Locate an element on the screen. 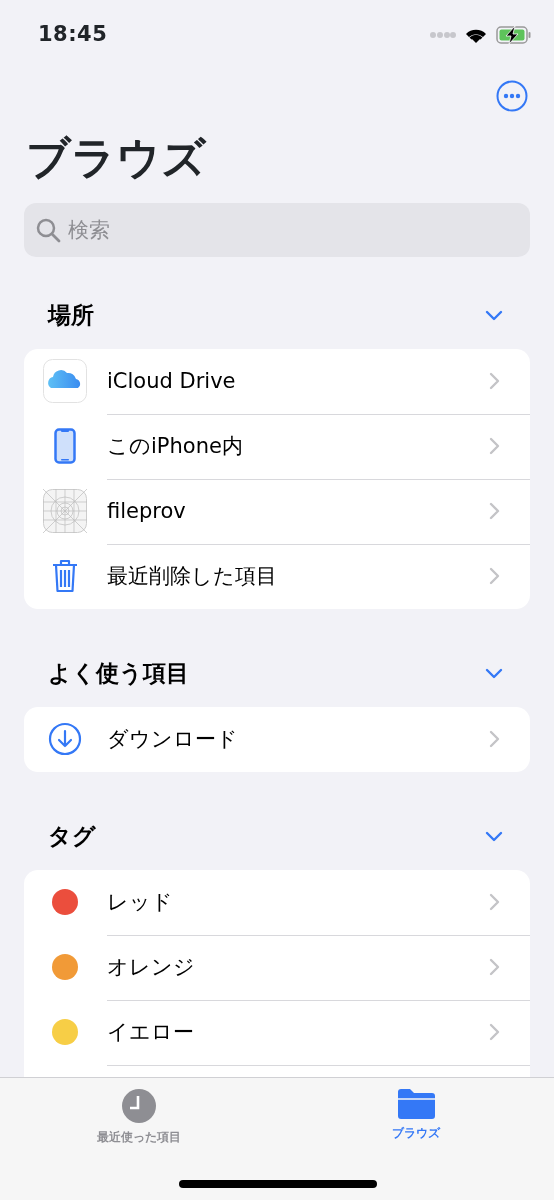 The width and height of the screenshot is (554, 1200). list-row: fileprov is located at coordinates (277, 511).